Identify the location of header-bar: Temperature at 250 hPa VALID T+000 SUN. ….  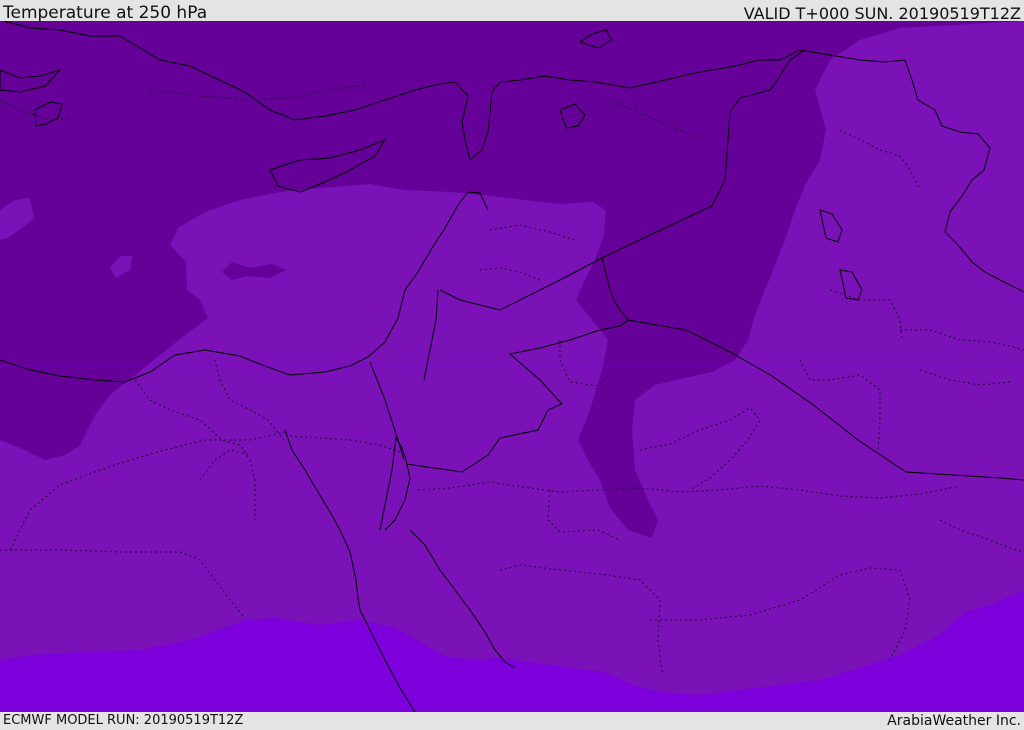
(512, 11).